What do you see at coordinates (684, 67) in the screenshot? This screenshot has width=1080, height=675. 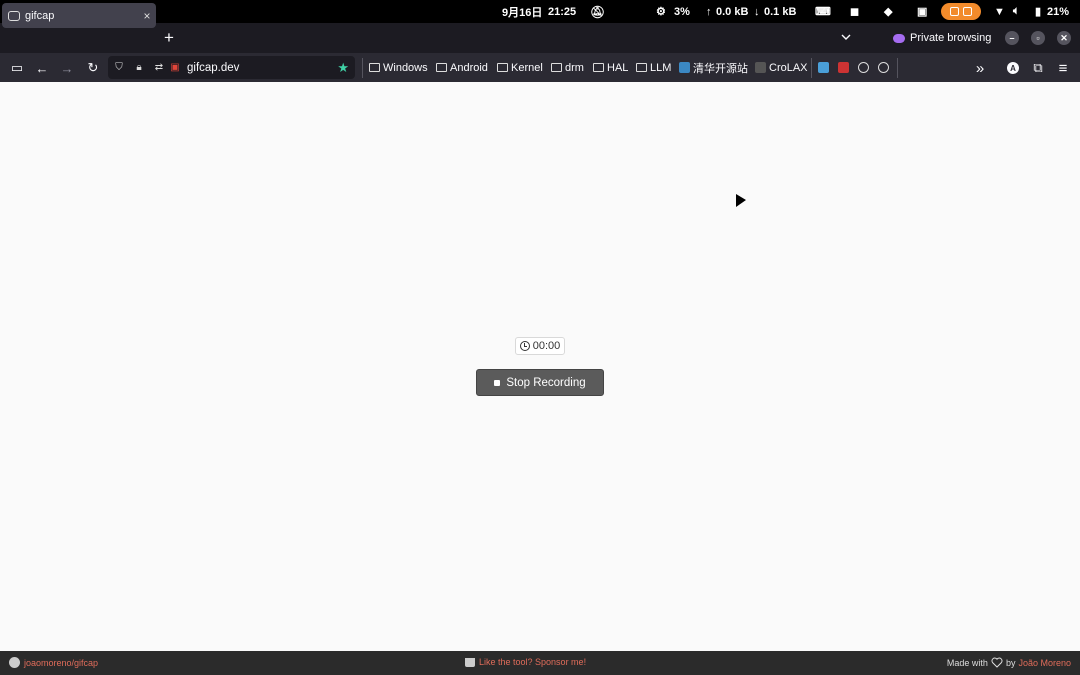 I see `tuna-favicon-icon` at bounding box center [684, 67].